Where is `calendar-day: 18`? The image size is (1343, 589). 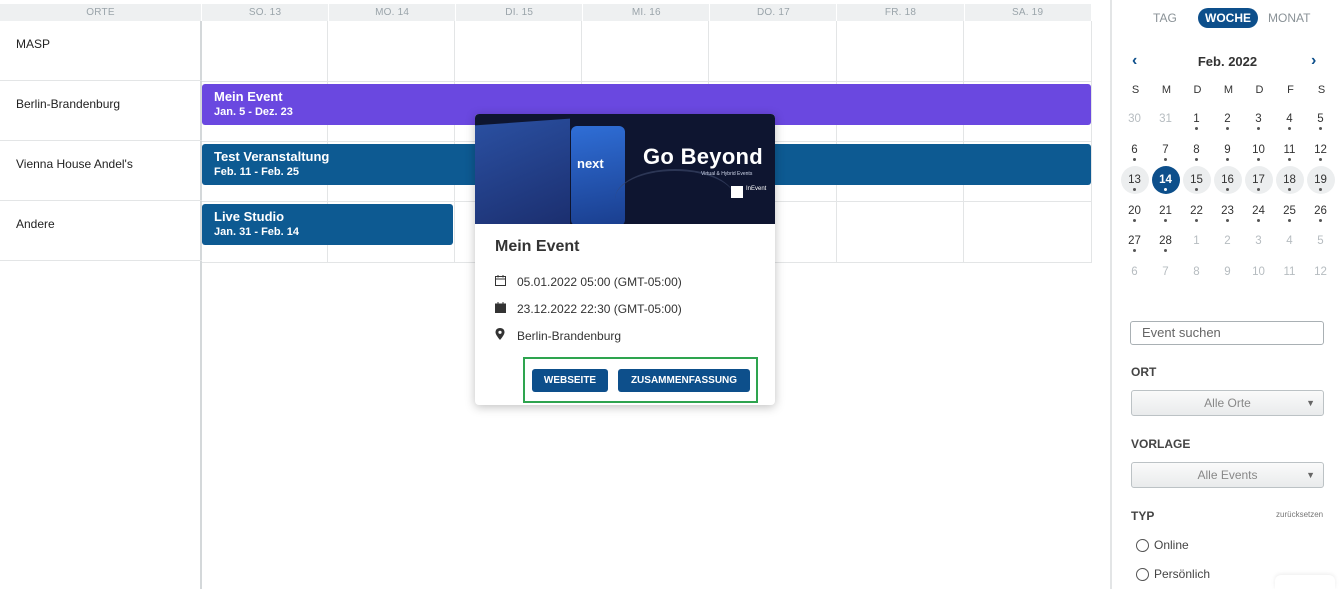
calendar-day: 18 is located at coordinates (1289, 181).